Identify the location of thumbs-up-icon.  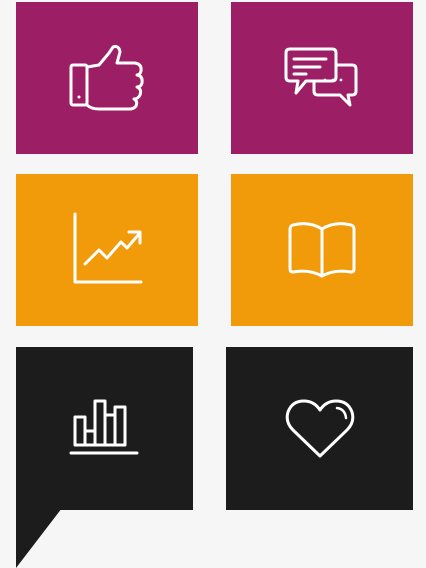
(106, 78).